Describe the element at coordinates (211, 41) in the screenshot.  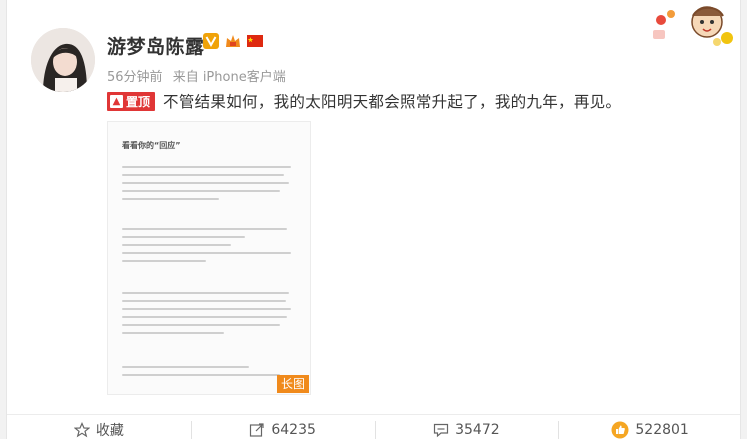
I see `verified-icon` at that location.